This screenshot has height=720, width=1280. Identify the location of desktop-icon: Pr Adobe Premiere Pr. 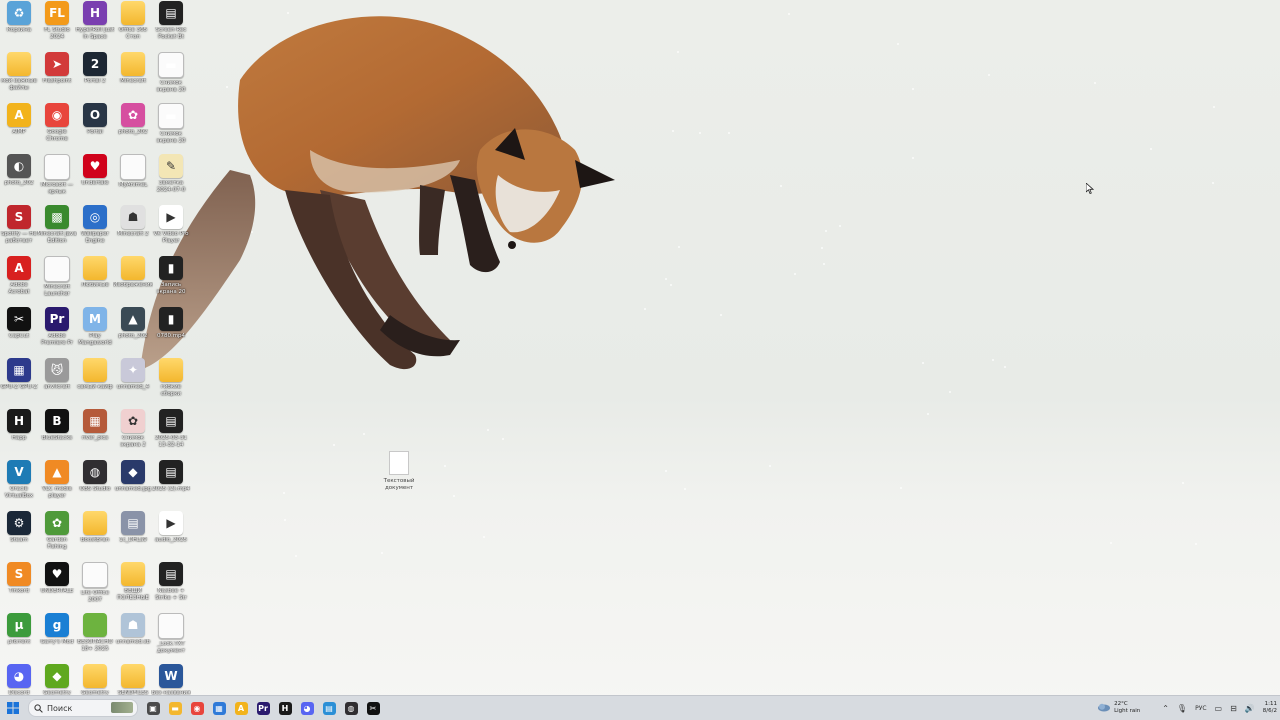
(57, 332).